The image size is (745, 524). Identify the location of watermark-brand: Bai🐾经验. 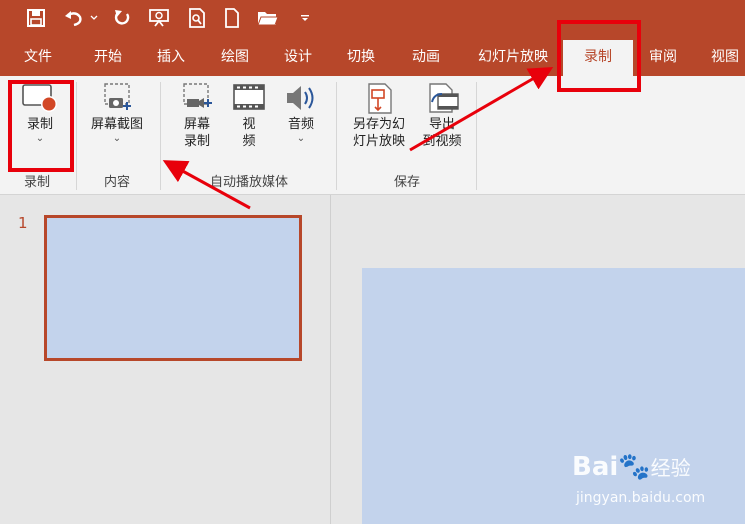
(631, 467).